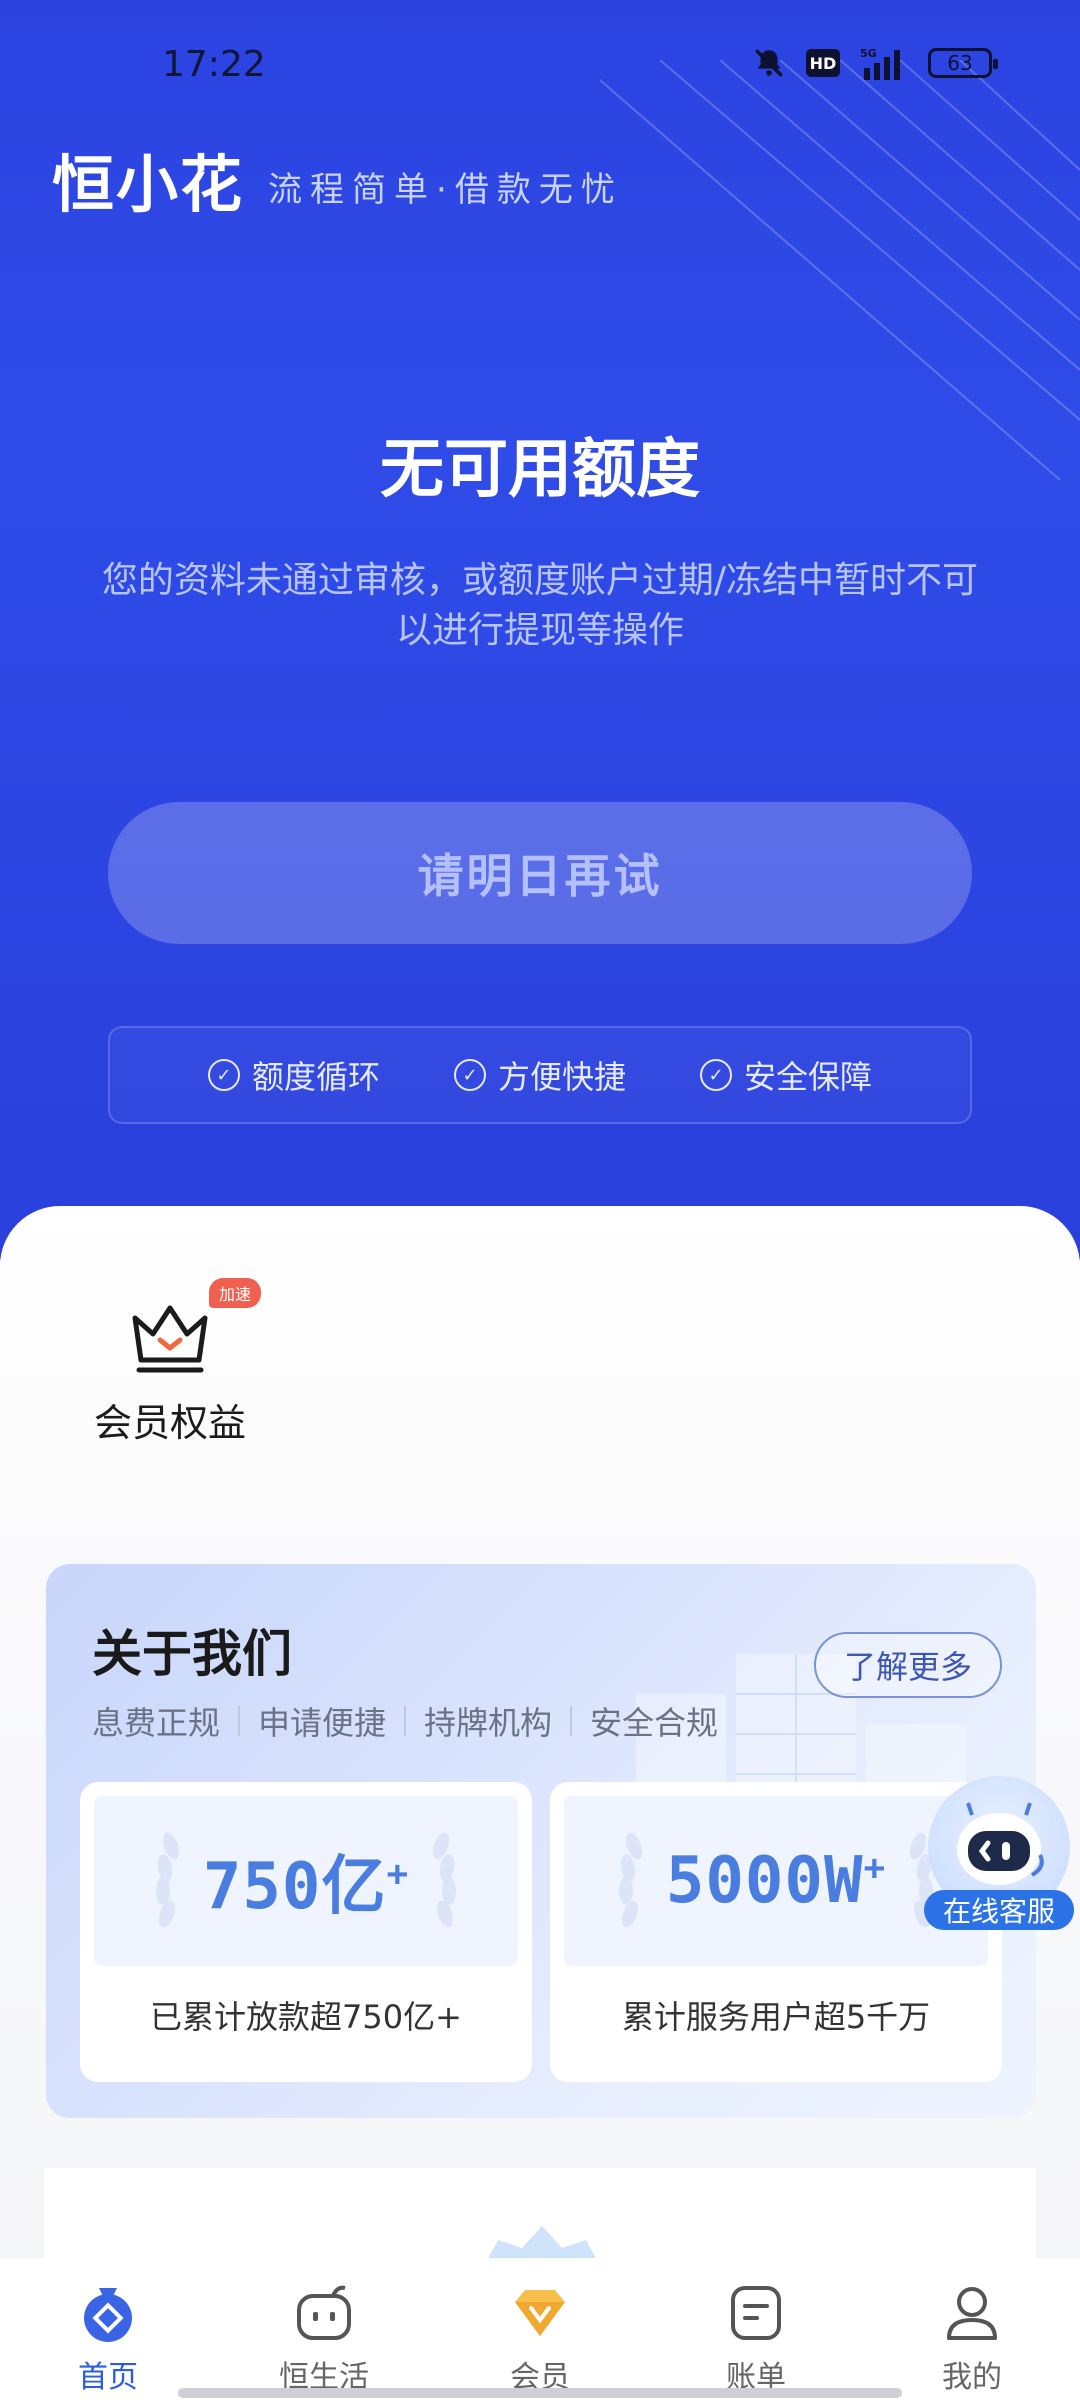 This screenshot has width=1080, height=2400. What do you see at coordinates (972, 2313) in the screenshot?
I see `profile-icon` at bounding box center [972, 2313].